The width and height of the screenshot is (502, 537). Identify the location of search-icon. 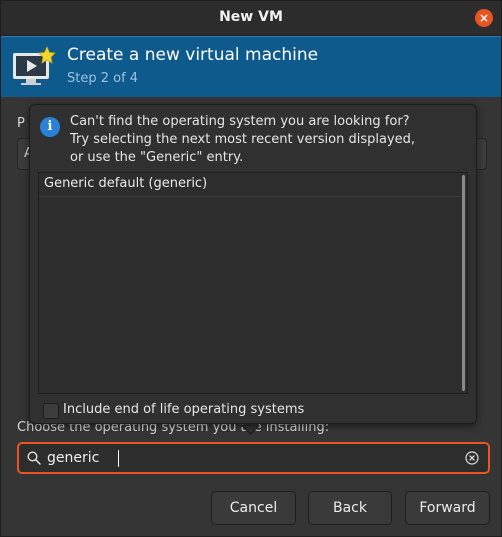
(34, 458).